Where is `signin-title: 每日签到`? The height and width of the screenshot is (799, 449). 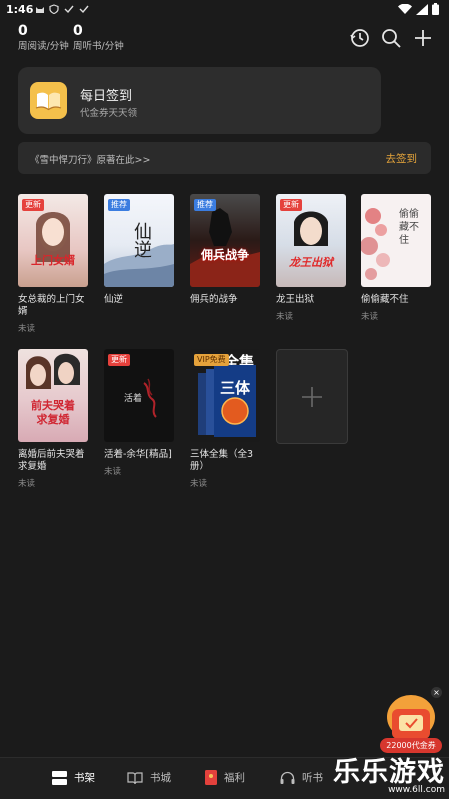 signin-title: 每日签到 is located at coordinates (106, 96).